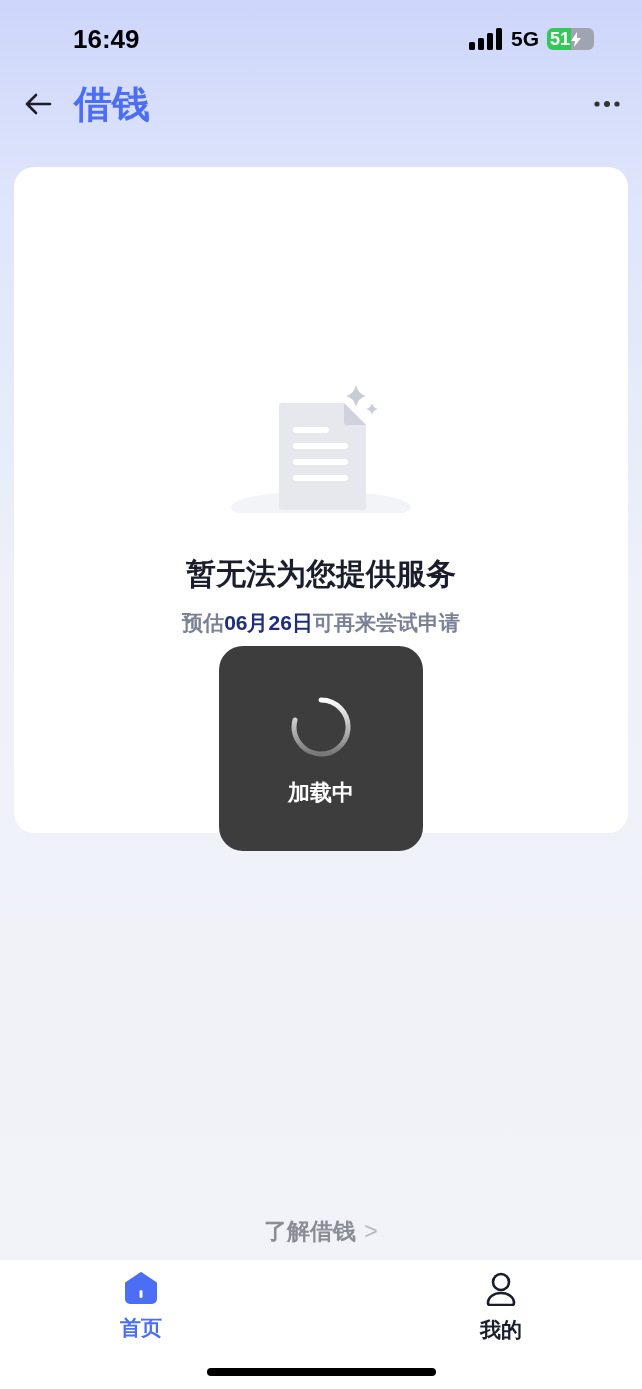 This screenshot has width=642, height=1389. Describe the element at coordinates (38, 104) in the screenshot. I see `back-arrow-icon` at that location.